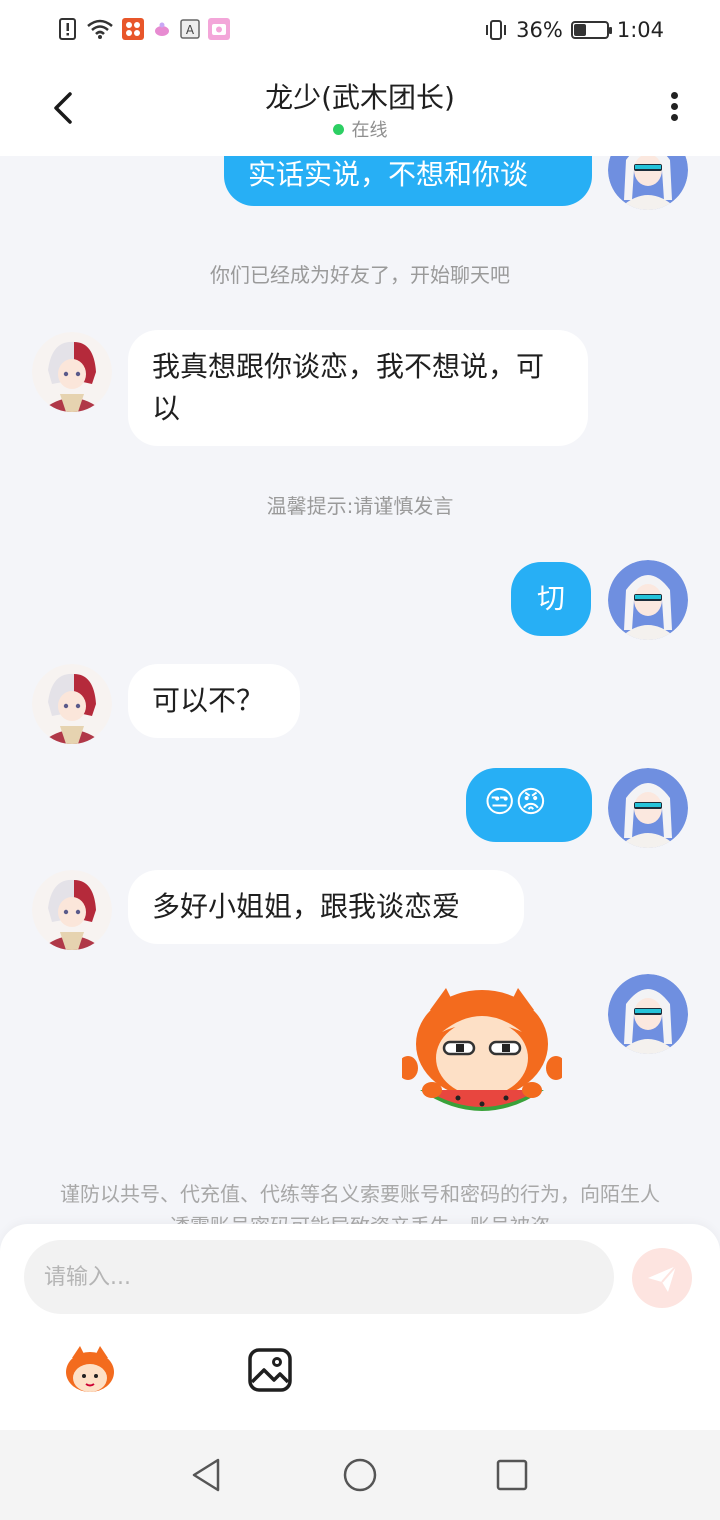 Image resolution: width=720 pixels, height=1520 pixels. What do you see at coordinates (360, 31) in the screenshot?
I see `status-bar: A 36% 1:04` at bounding box center [360, 31].